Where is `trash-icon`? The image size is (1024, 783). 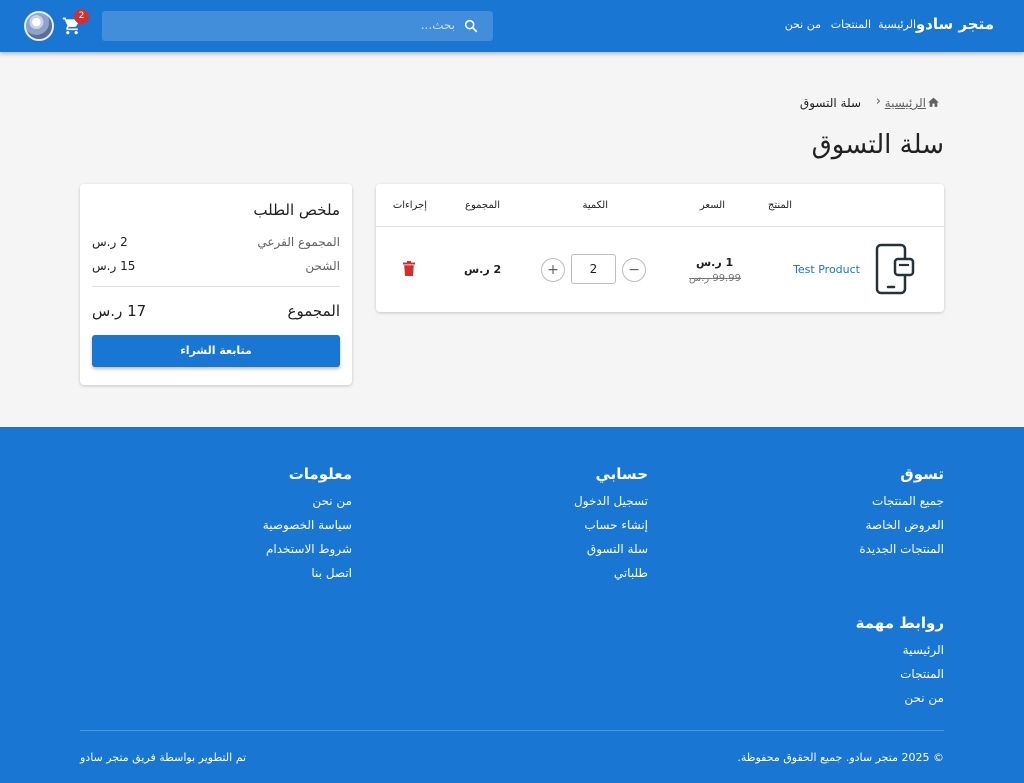 trash-icon is located at coordinates (409, 268).